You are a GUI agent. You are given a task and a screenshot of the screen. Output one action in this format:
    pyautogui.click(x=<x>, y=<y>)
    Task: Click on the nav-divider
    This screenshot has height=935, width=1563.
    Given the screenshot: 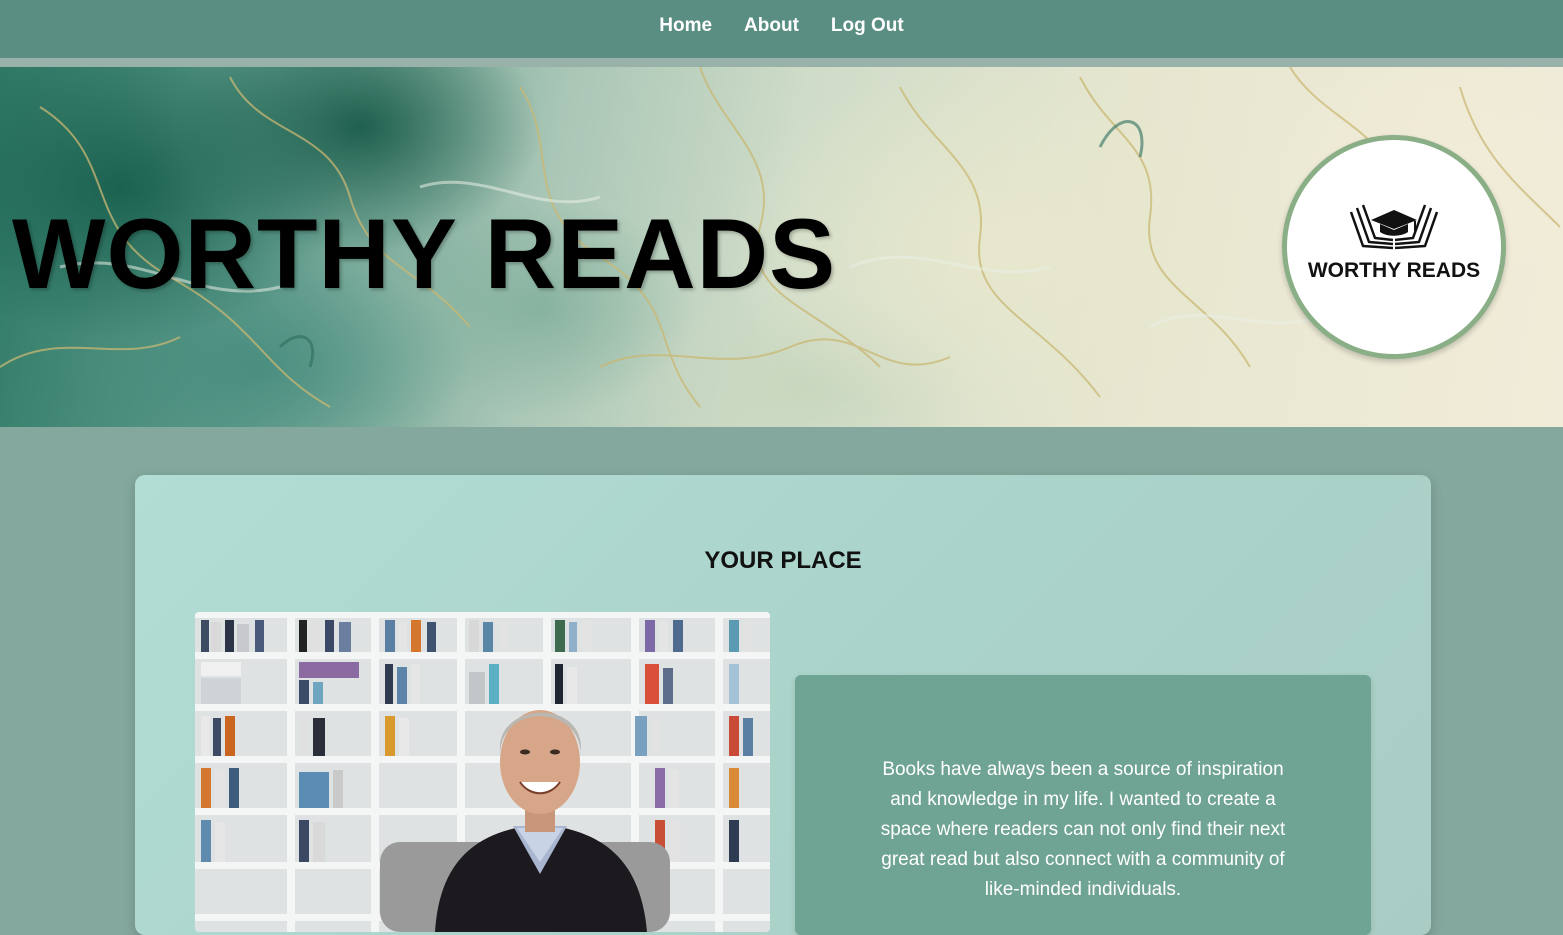 What is the action you would take?
    pyautogui.click(x=781, y=62)
    